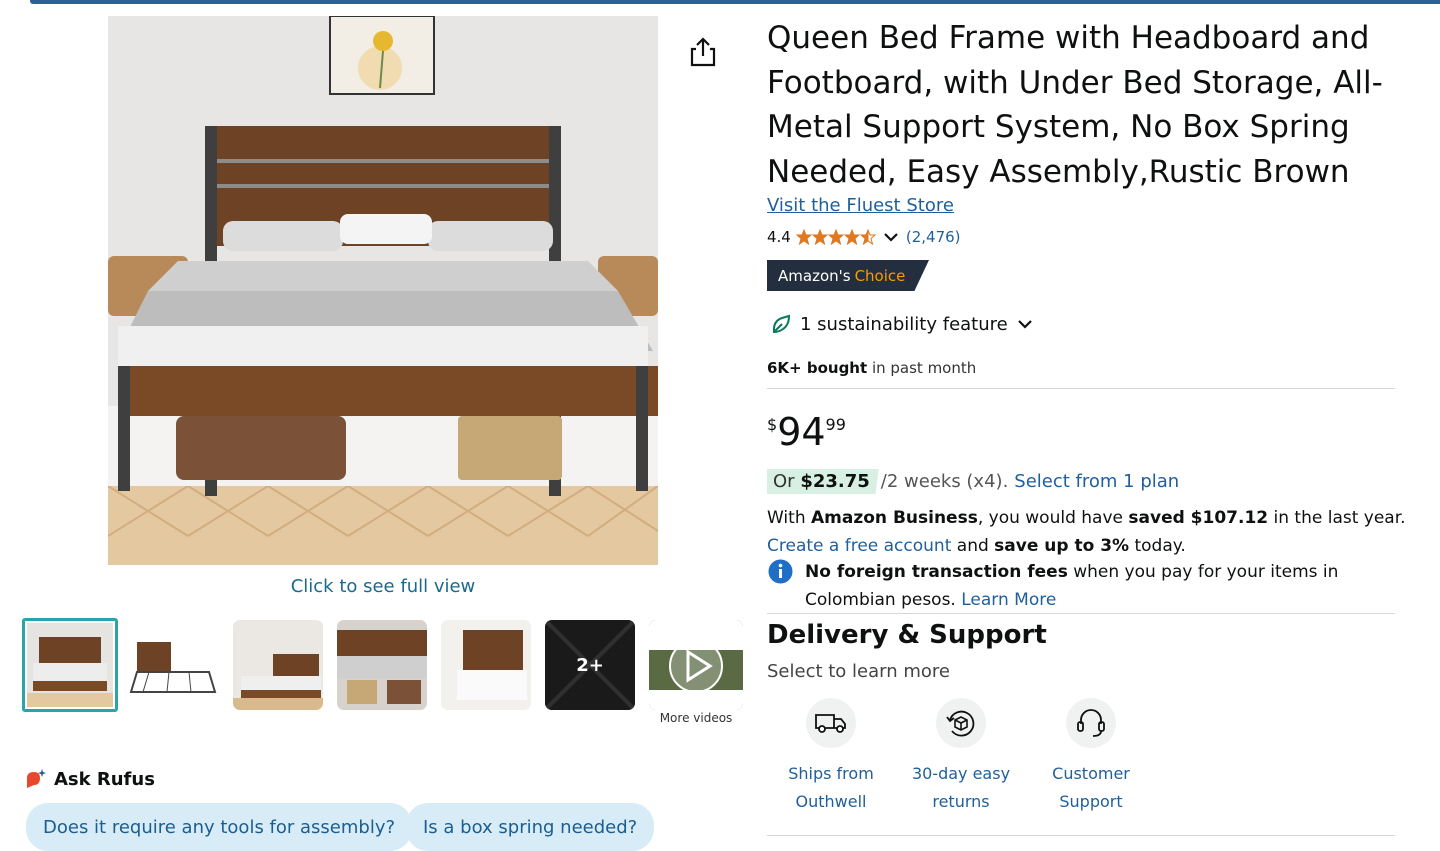 The height and width of the screenshot is (851, 1440). What do you see at coordinates (1008, 600) in the screenshot?
I see `learn-more-link: Learn More` at bounding box center [1008, 600].